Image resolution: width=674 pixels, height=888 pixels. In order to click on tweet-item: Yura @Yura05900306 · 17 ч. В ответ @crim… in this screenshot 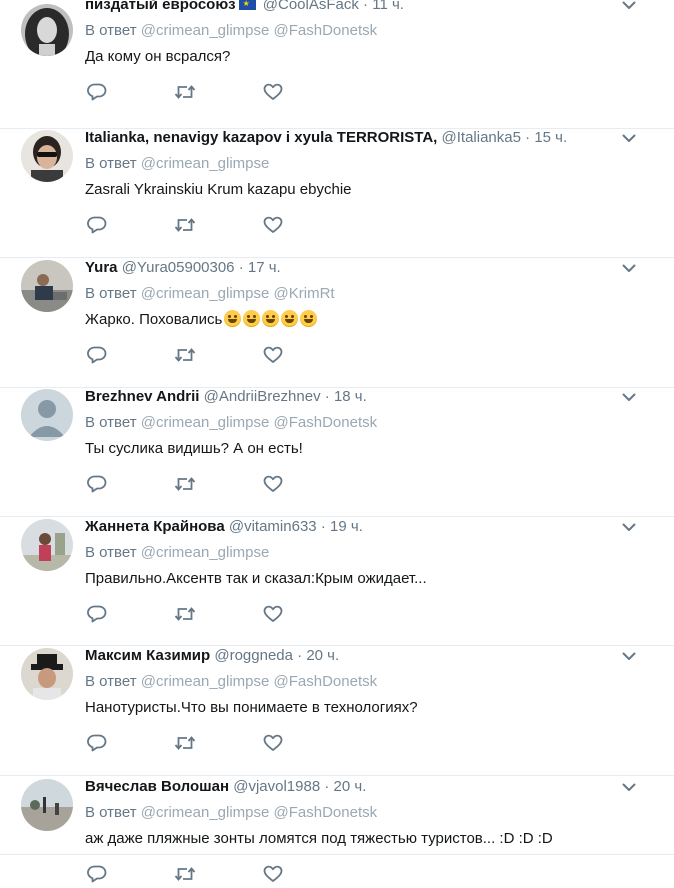, I will do `click(337, 323)`.